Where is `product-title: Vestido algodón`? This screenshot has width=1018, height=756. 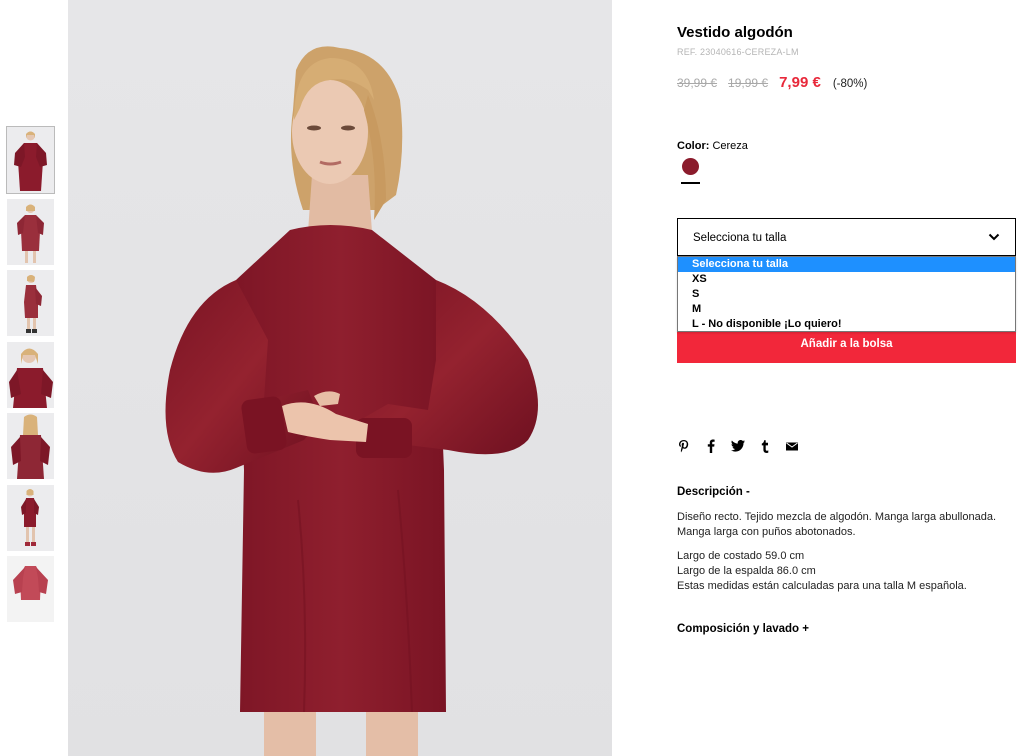
product-title: Vestido algodón is located at coordinates (735, 32).